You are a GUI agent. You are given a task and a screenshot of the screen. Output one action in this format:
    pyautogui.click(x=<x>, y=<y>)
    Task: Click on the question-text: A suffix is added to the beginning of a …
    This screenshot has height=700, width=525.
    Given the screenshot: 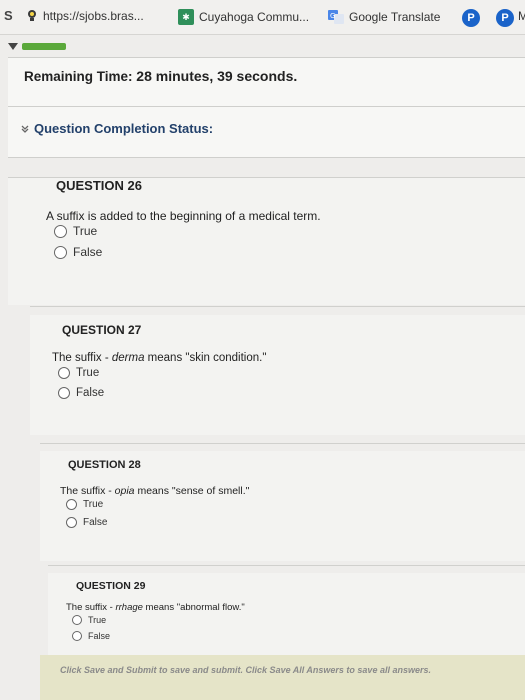 What is the action you would take?
    pyautogui.click(x=183, y=216)
    